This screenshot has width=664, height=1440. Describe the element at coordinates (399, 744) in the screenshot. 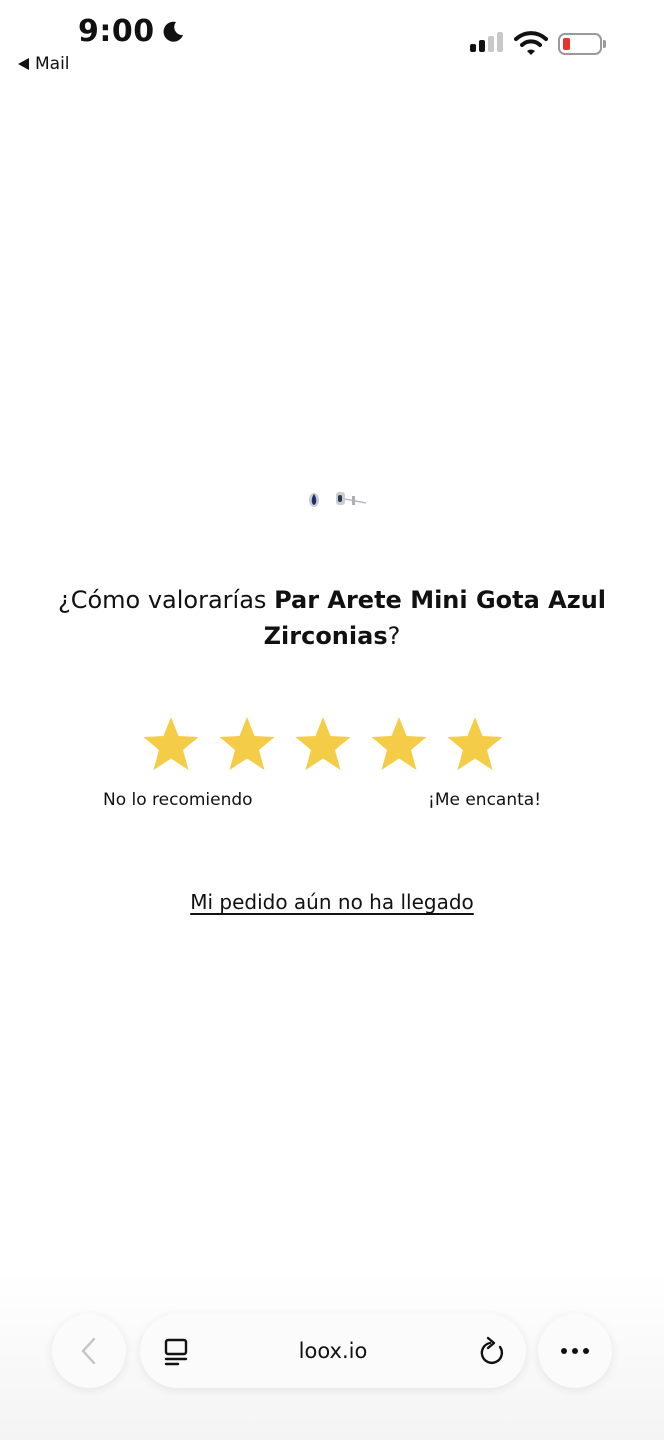

I see `star-4-icon` at that location.